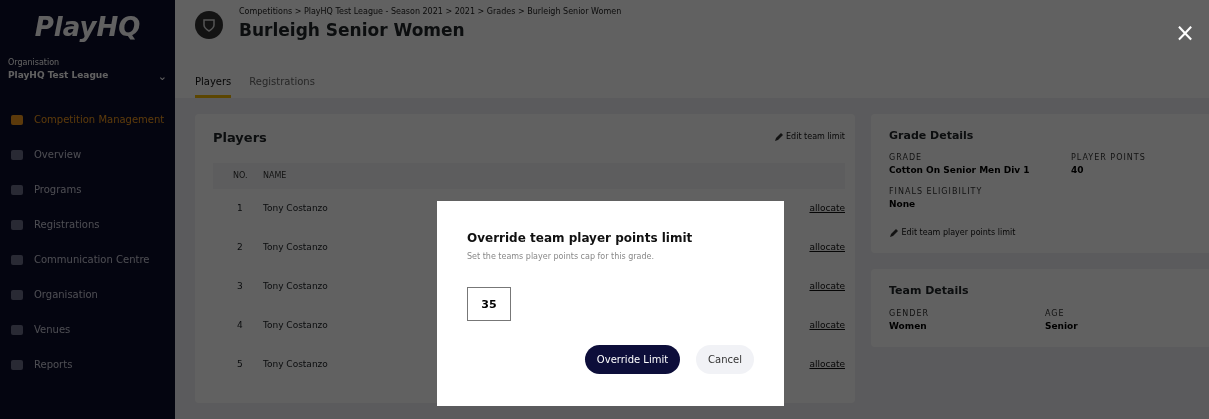 This screenshot has height=419, width=1209. Describe the element at coordinates (87, 259) in the screenshot. I see `sidebar-item: Communication Centre` at that location.